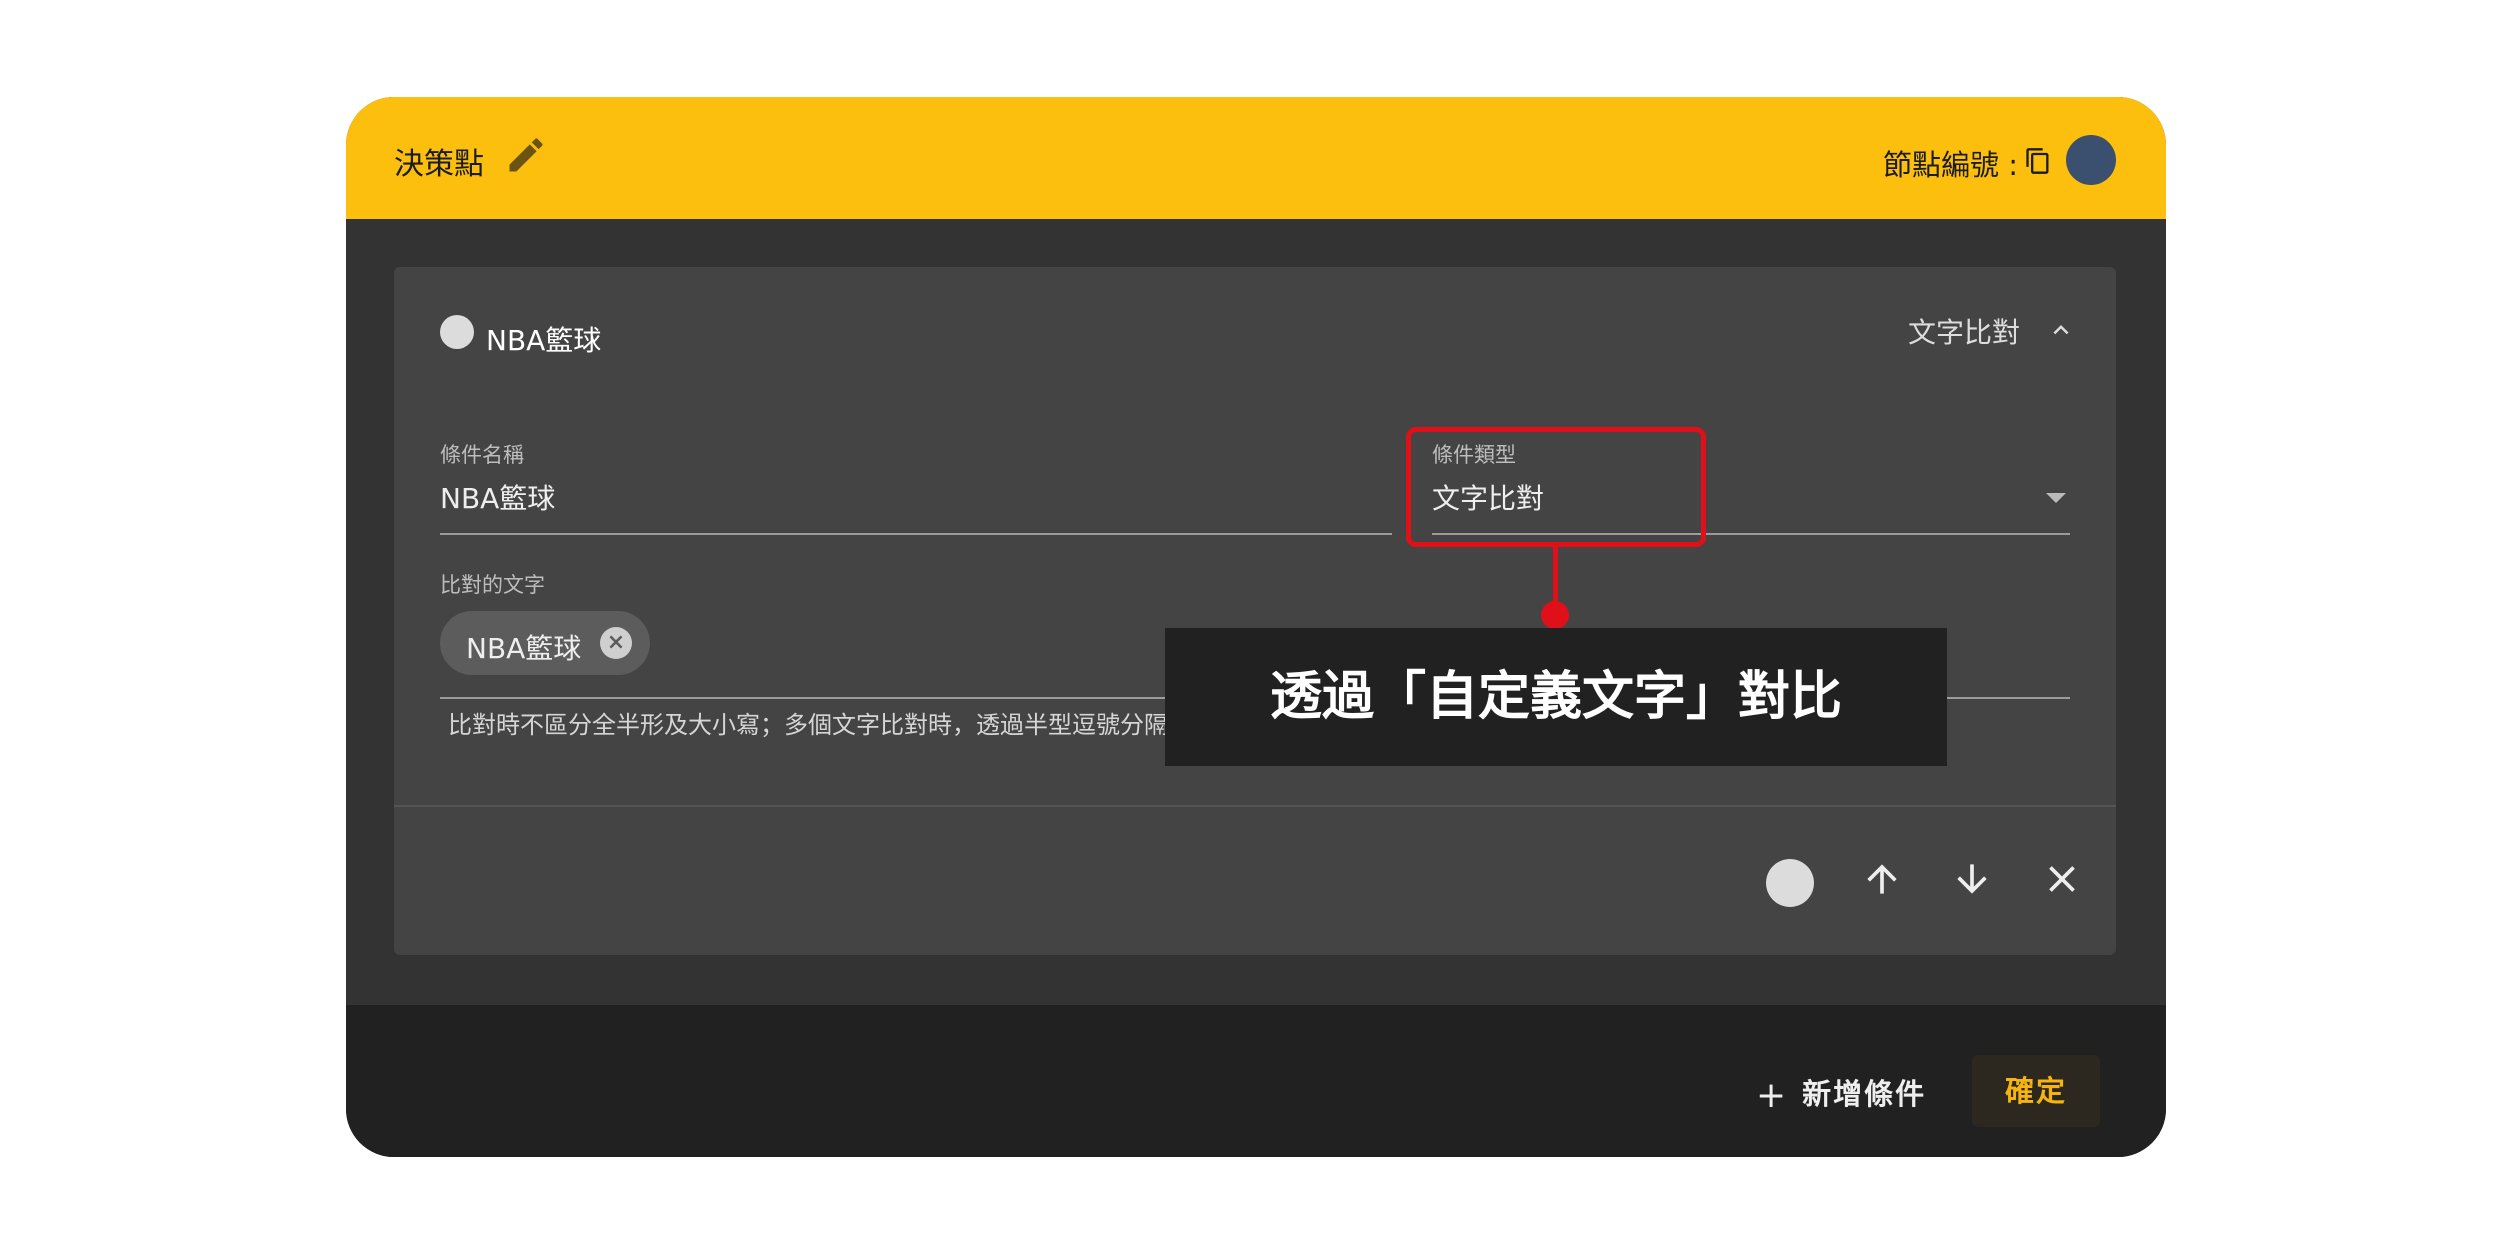 This screenshot has height=1250, width=2500. What do you see at coordinates (2091, 160) in the screenshot?
I see `avatar` at bounding box center [2091, 160].